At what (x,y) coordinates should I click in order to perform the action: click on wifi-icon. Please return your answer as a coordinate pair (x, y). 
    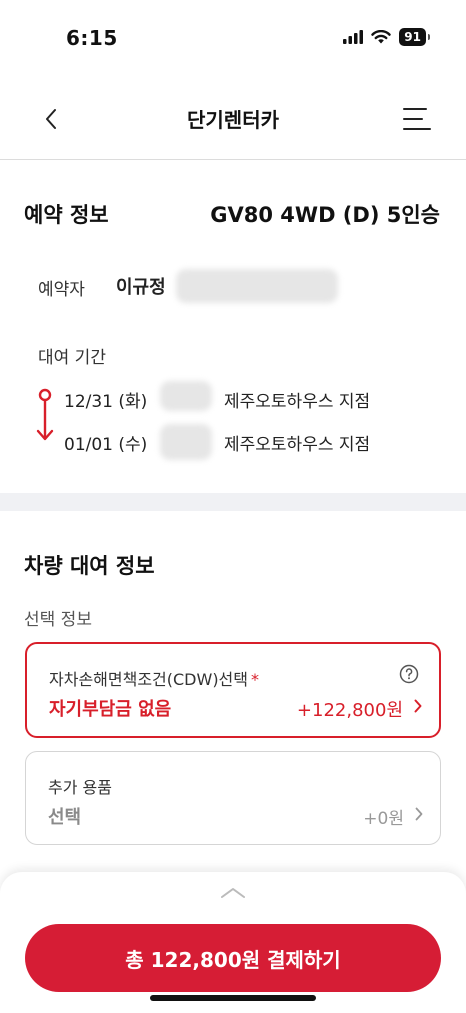
    Looking at the image, I should click on (381, 36).